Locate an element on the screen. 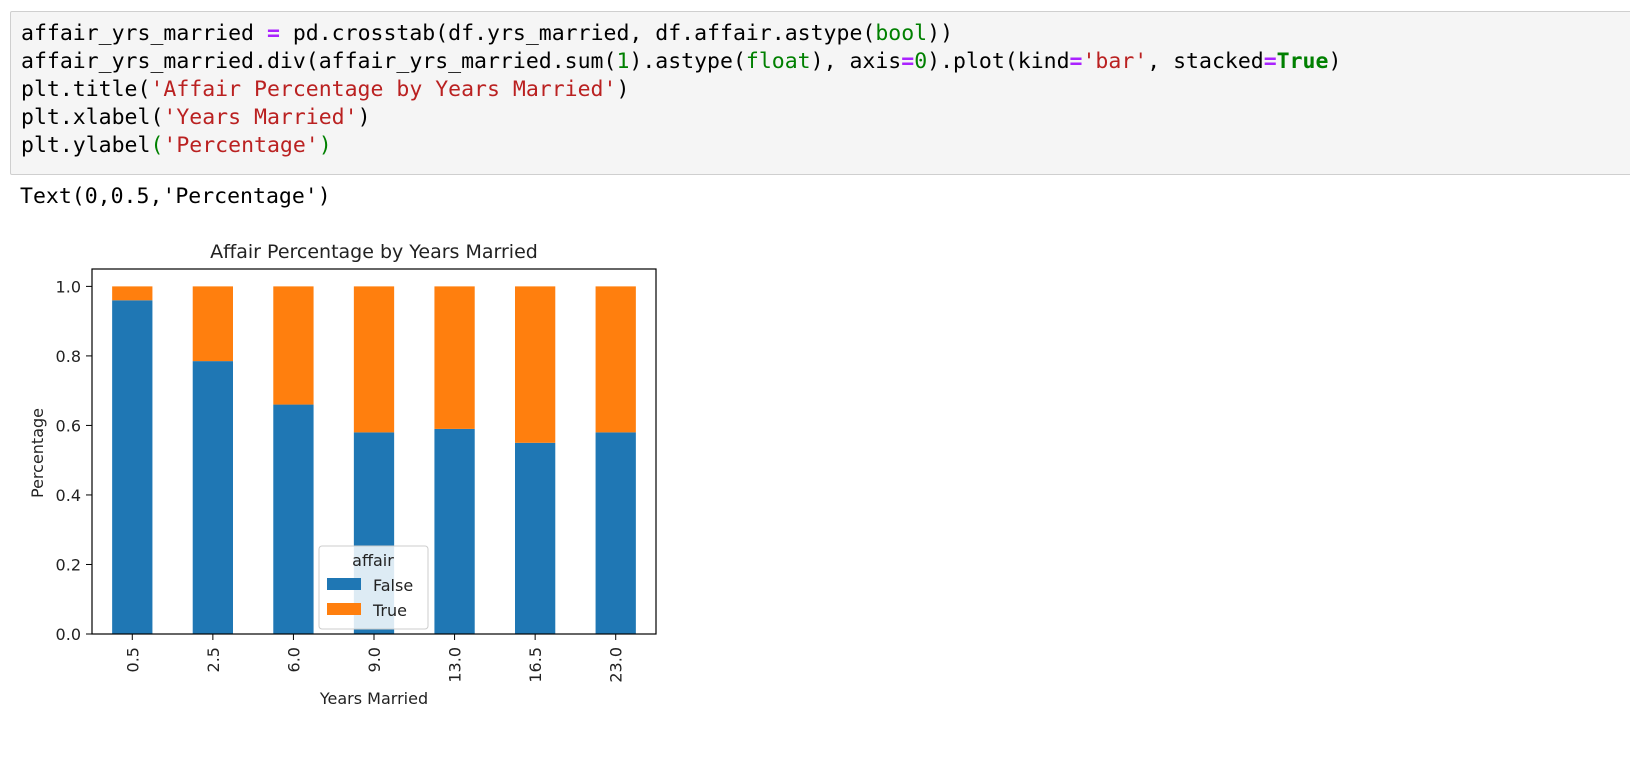 The height and width of the screenshot is (758, 1630). bar-true-16.5 is located at coordinates (535, 364).